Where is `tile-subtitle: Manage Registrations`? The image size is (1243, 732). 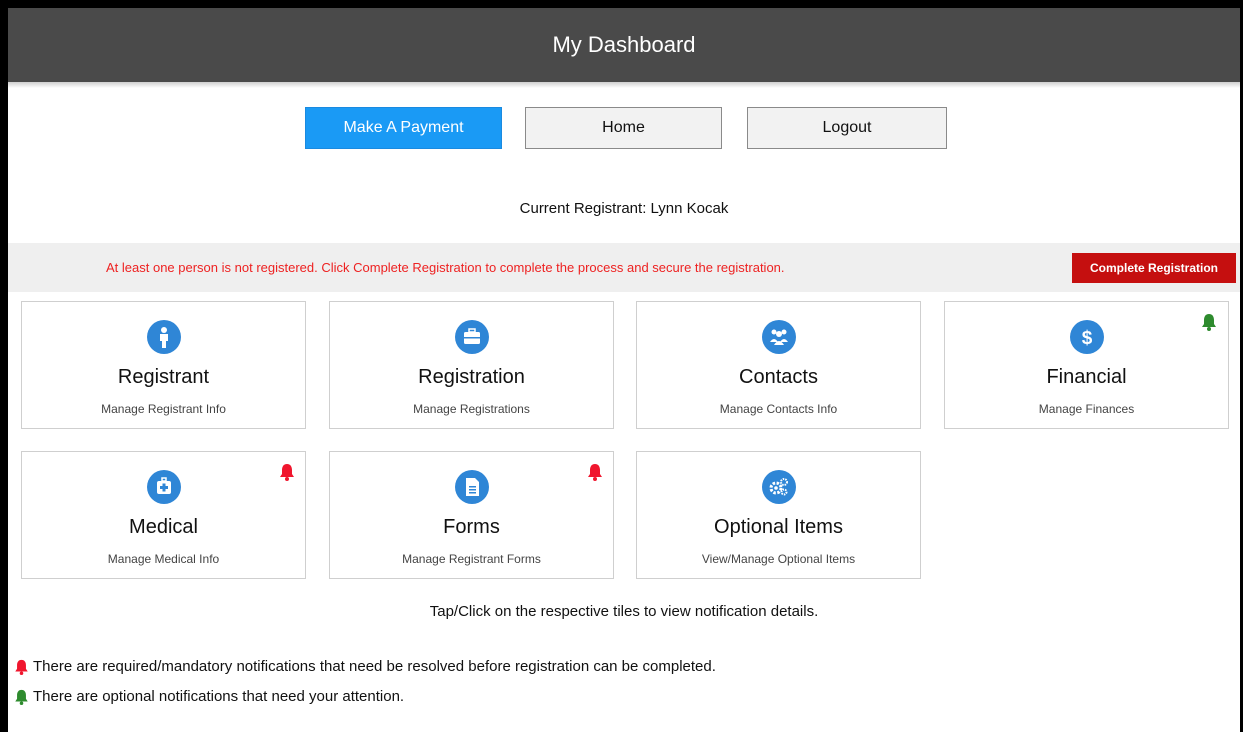 tile-subtitle: Manage Registrations is located at coordinates (471, 409).